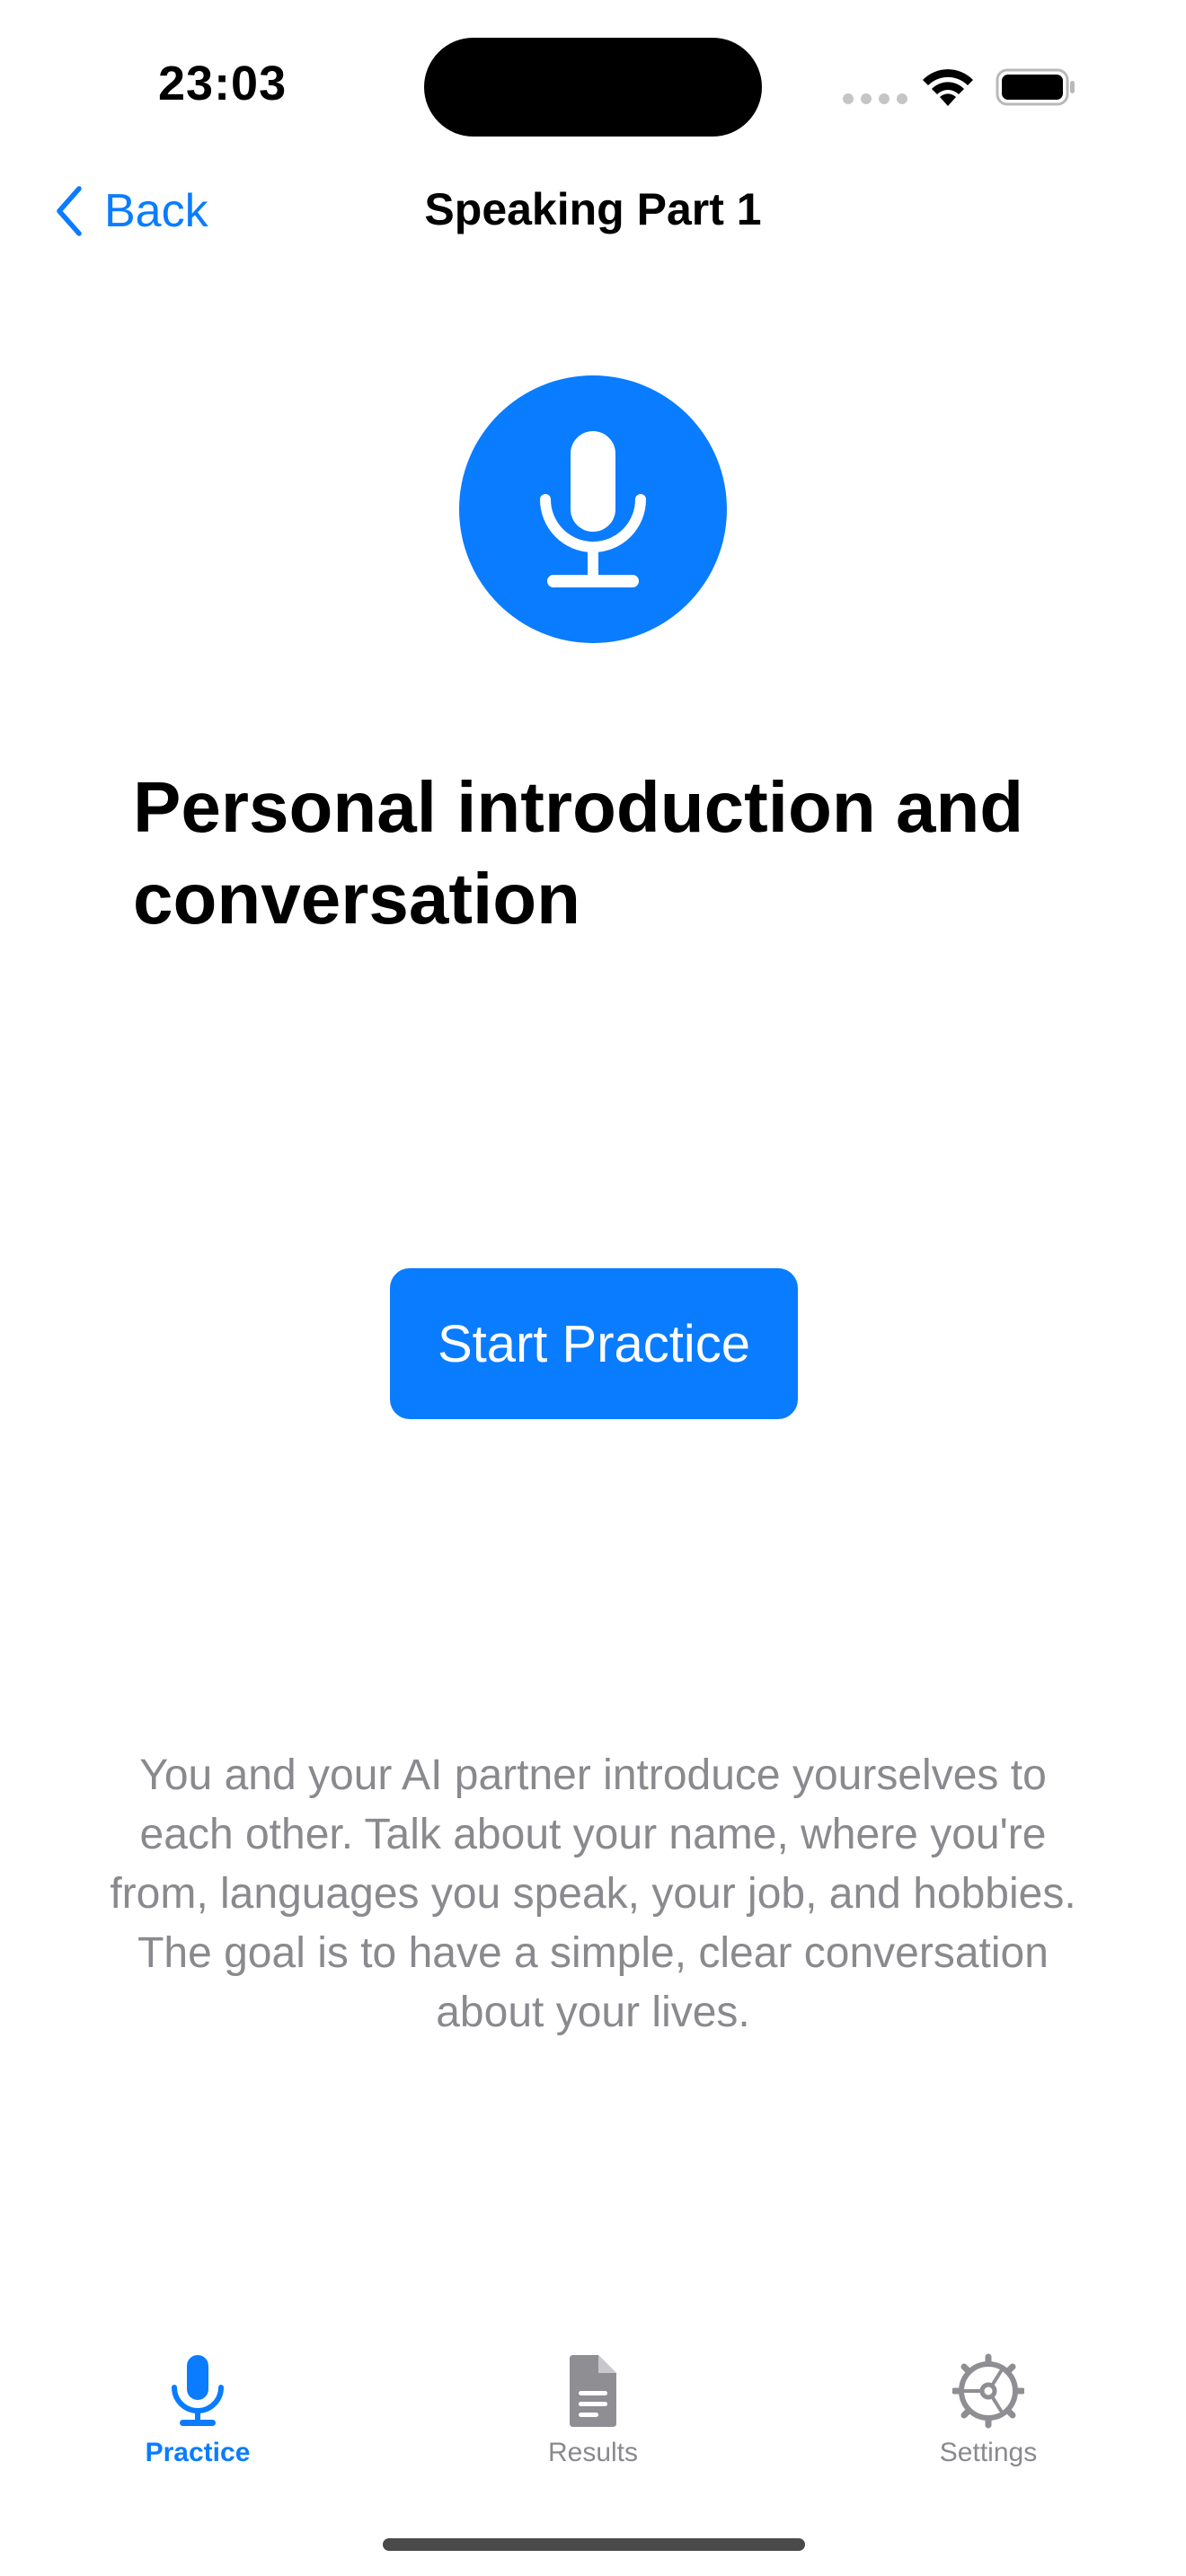 Image resolution: width=1186 pixels, height=2576 pixels. What do you see at coordinates (223, 83) in the screenshot?
I see `status-time: 23:03` at bounding box center [223, 83].